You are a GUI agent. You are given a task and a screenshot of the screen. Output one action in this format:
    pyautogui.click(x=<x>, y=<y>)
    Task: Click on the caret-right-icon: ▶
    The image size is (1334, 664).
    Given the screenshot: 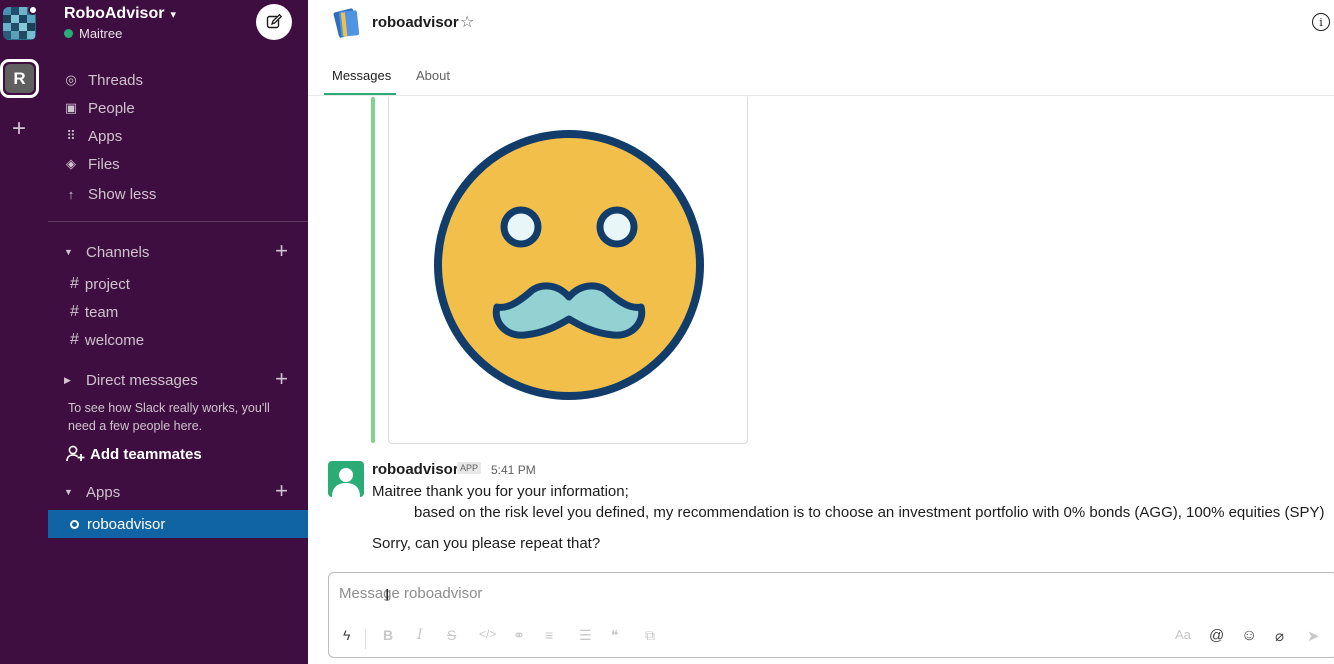 What is the action you would take?
    pyautogui.click(x=67, y=379)
    